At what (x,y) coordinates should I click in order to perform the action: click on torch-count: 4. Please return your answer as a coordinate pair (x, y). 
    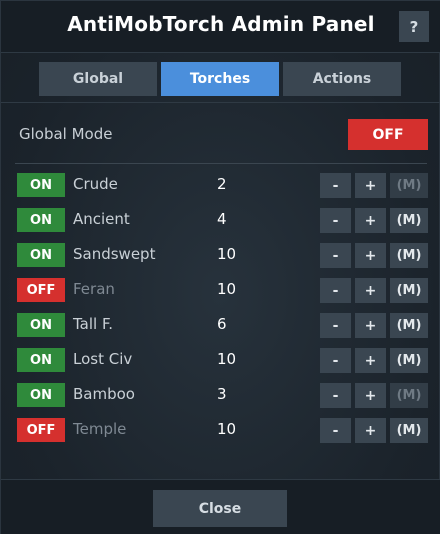
    Looking at the image, I should click on (222, 219).